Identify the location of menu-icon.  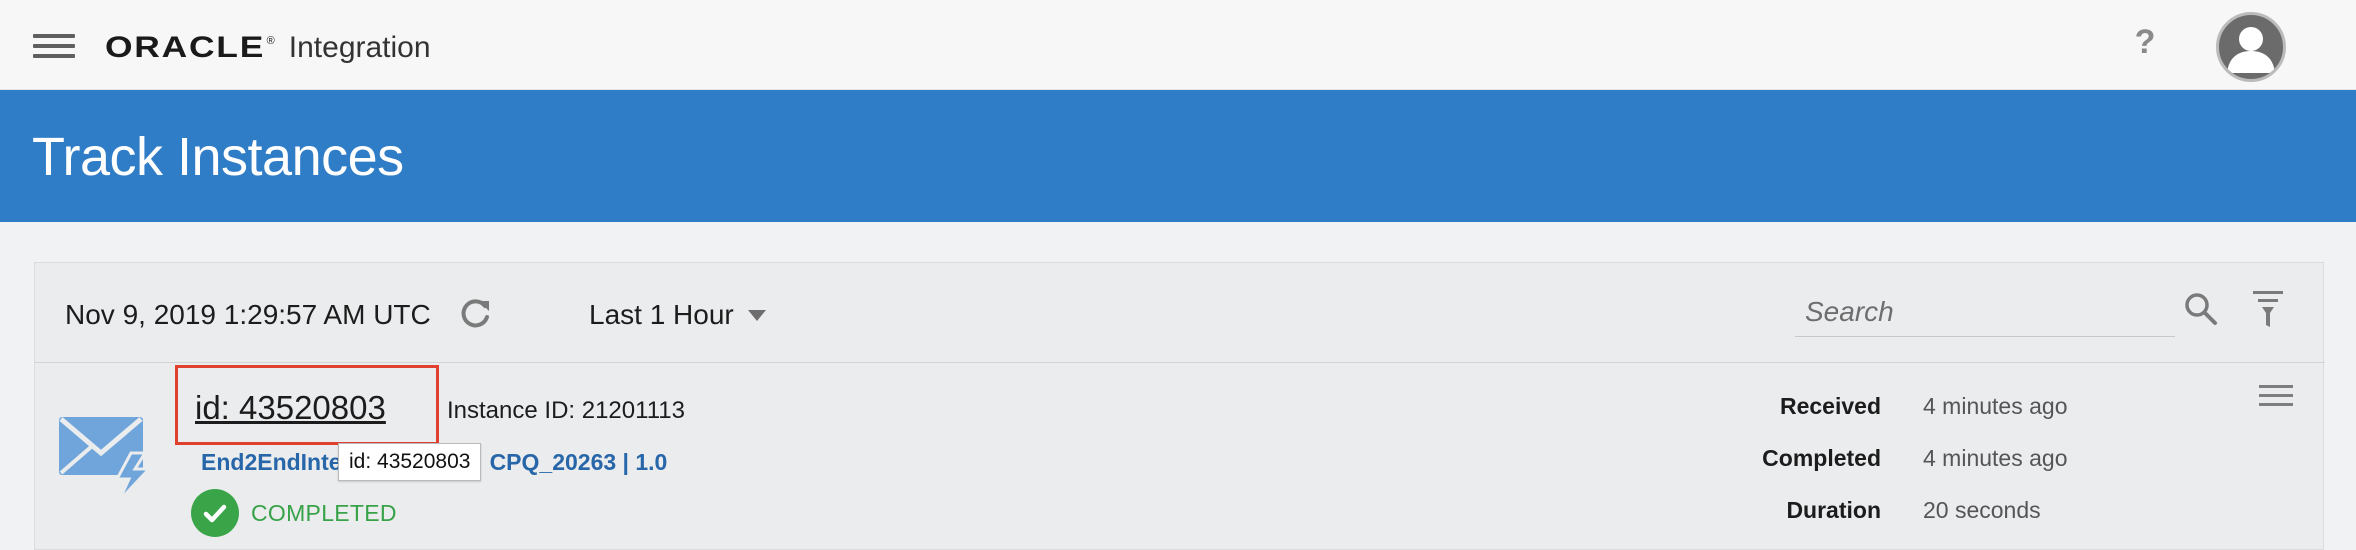
(54, 46).